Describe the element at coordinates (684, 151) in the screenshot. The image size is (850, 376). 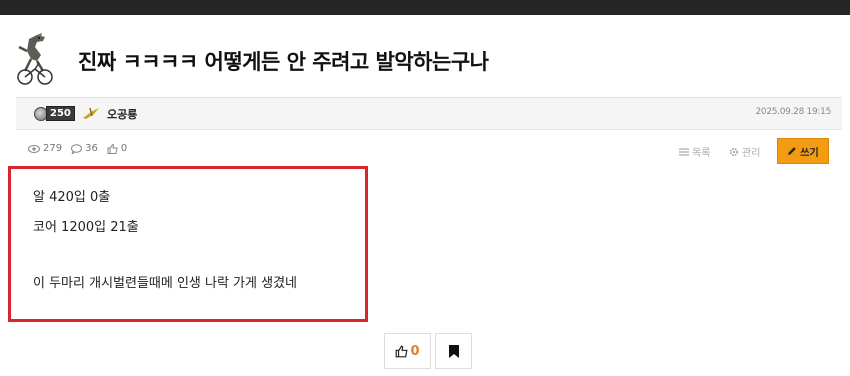
I see `list-icon` at that location.